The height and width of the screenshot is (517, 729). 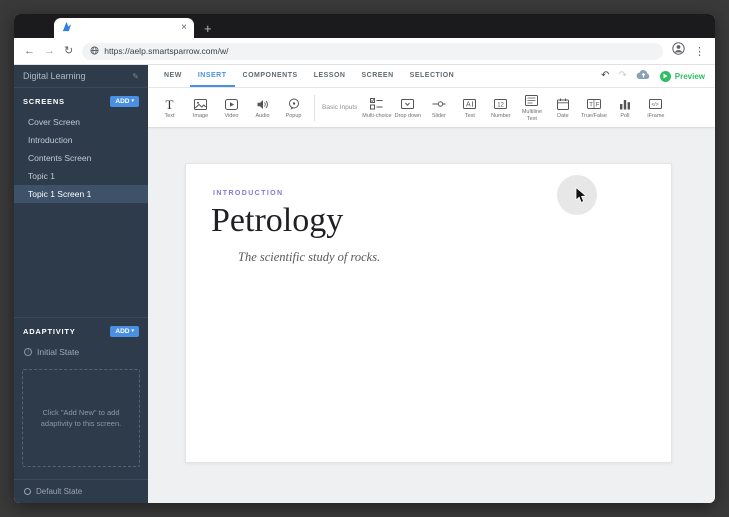 I want to click on lesson-header: Digital Learning ✎, so click(x=81, y=76).